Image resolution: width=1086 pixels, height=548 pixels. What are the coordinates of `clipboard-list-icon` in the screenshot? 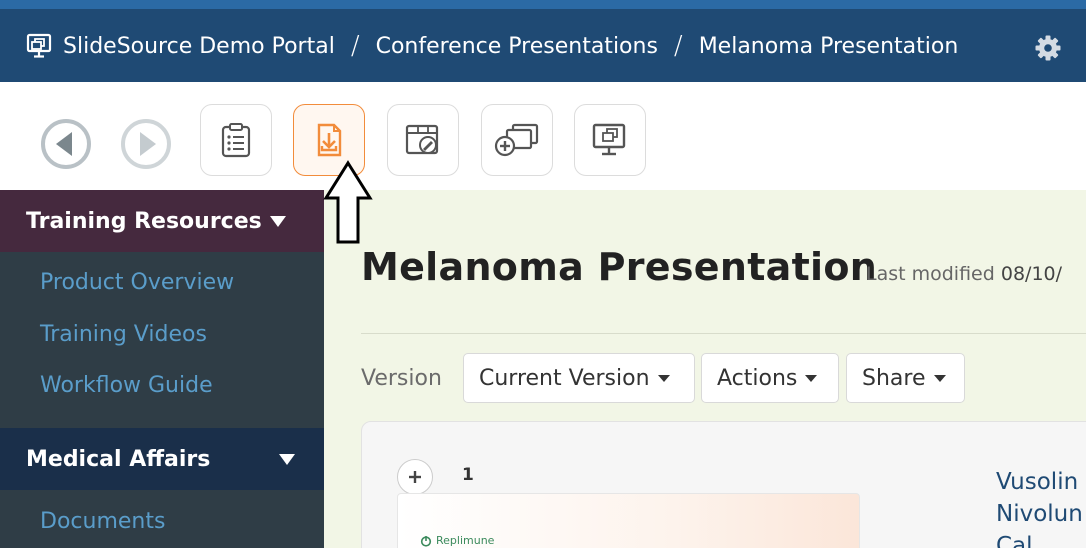 It's located at (236, 140).